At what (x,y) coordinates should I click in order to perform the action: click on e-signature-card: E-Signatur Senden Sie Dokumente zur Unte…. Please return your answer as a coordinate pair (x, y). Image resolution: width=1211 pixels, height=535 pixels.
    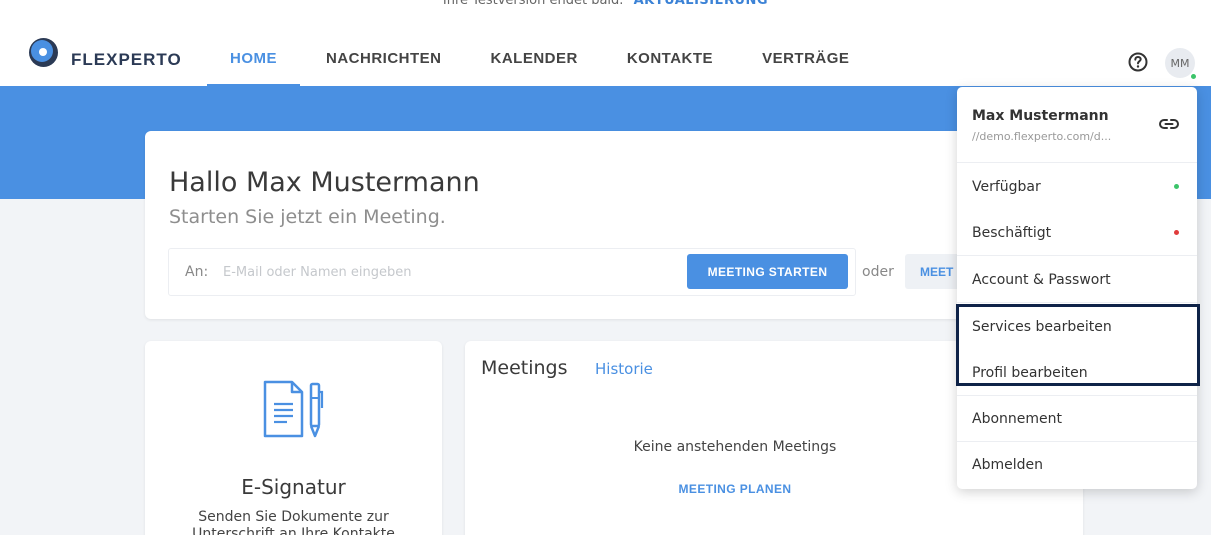
    Looking at the image, I should click on (293, 438).